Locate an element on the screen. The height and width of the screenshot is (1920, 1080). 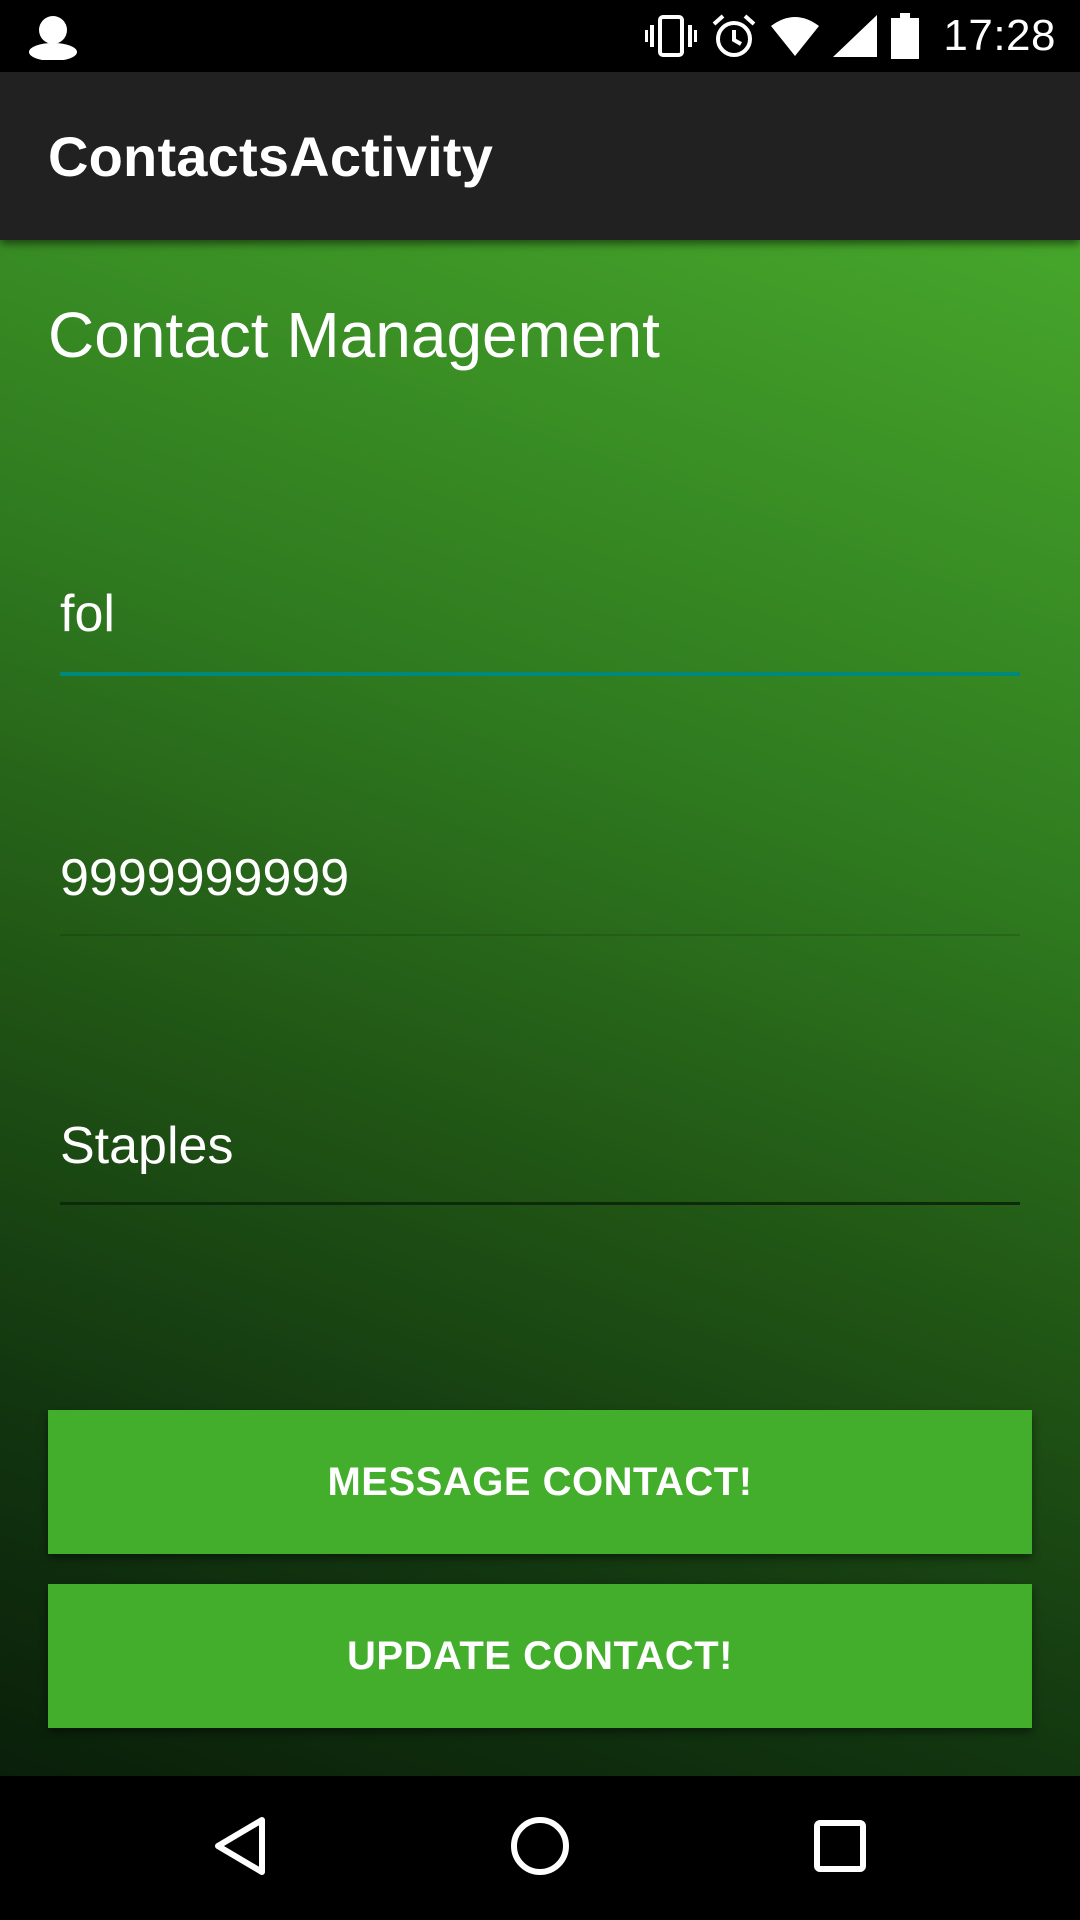
status-bar: 17:28 is located at coordinates (540, 36).